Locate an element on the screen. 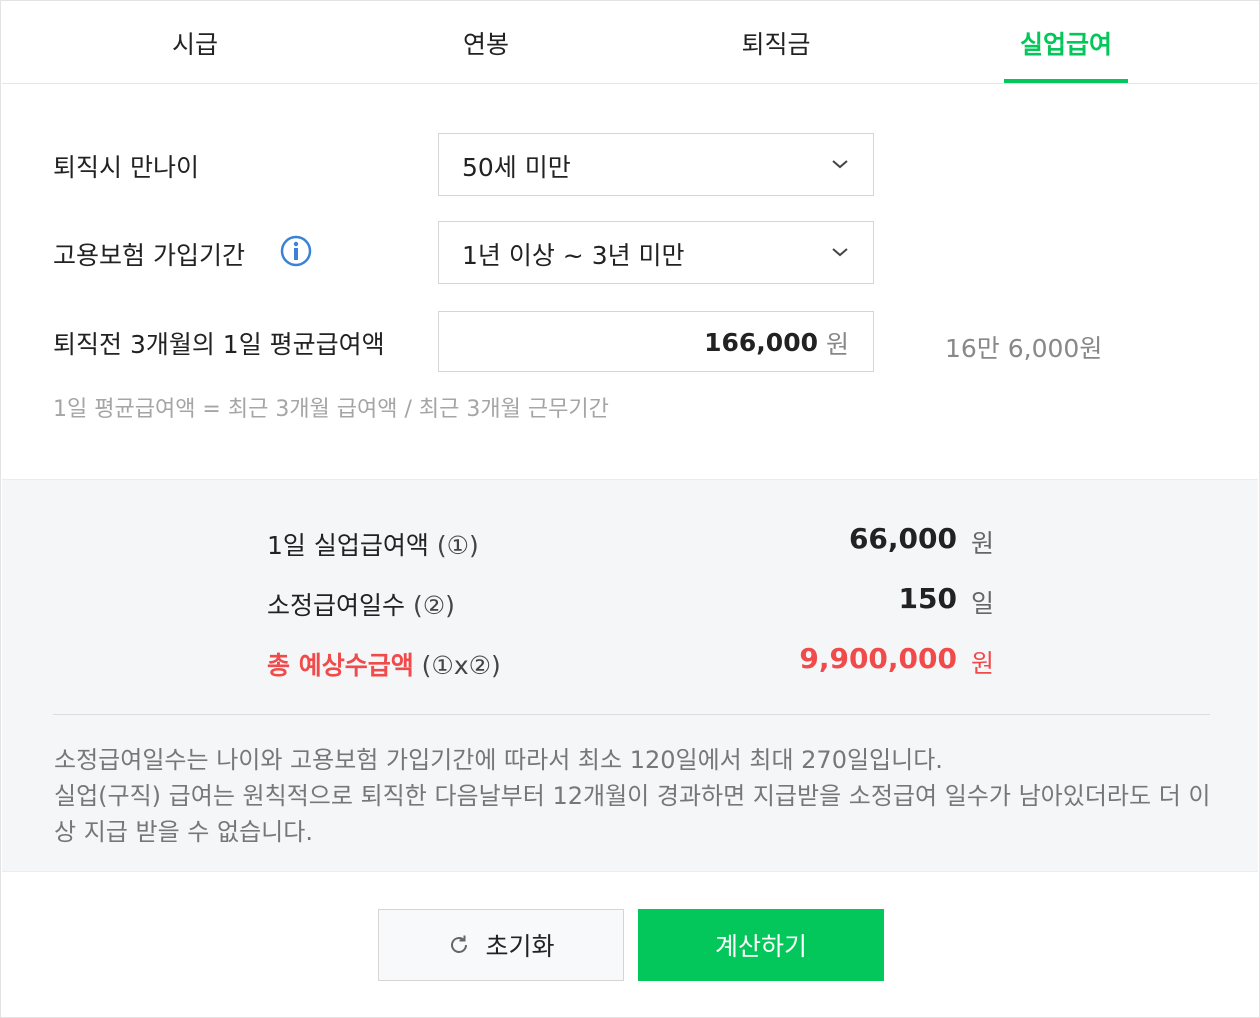 This screenshot has width=1260, height=1018. total-benefit-label: 총 예상수급액 (①x②) is located at coordinates (384, 664).